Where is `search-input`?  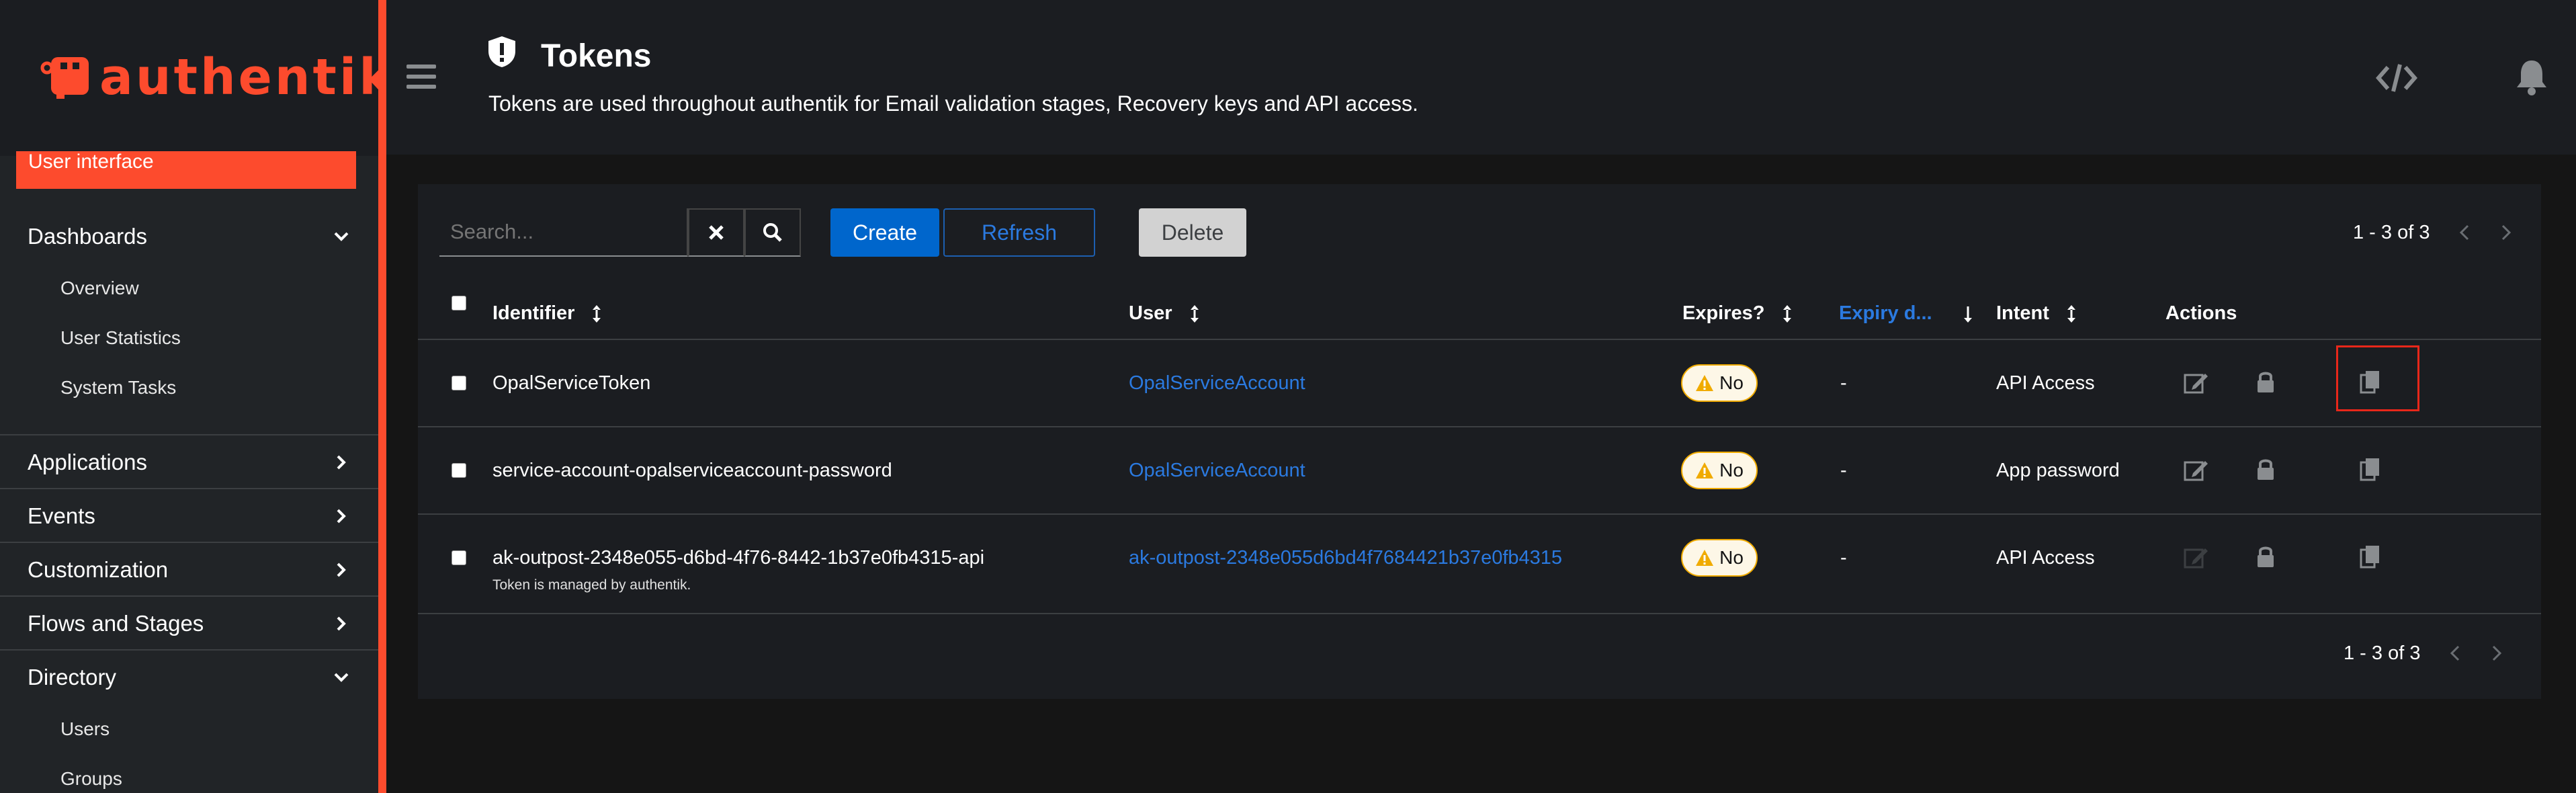
search-input is located at coordinates (563, 232).